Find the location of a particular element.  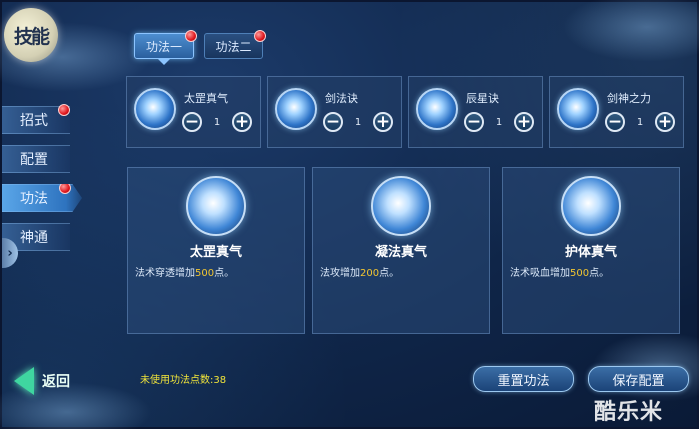

skill-panel-taigang: 太罡真气 − 1 + is located at coordinates (193, 112).